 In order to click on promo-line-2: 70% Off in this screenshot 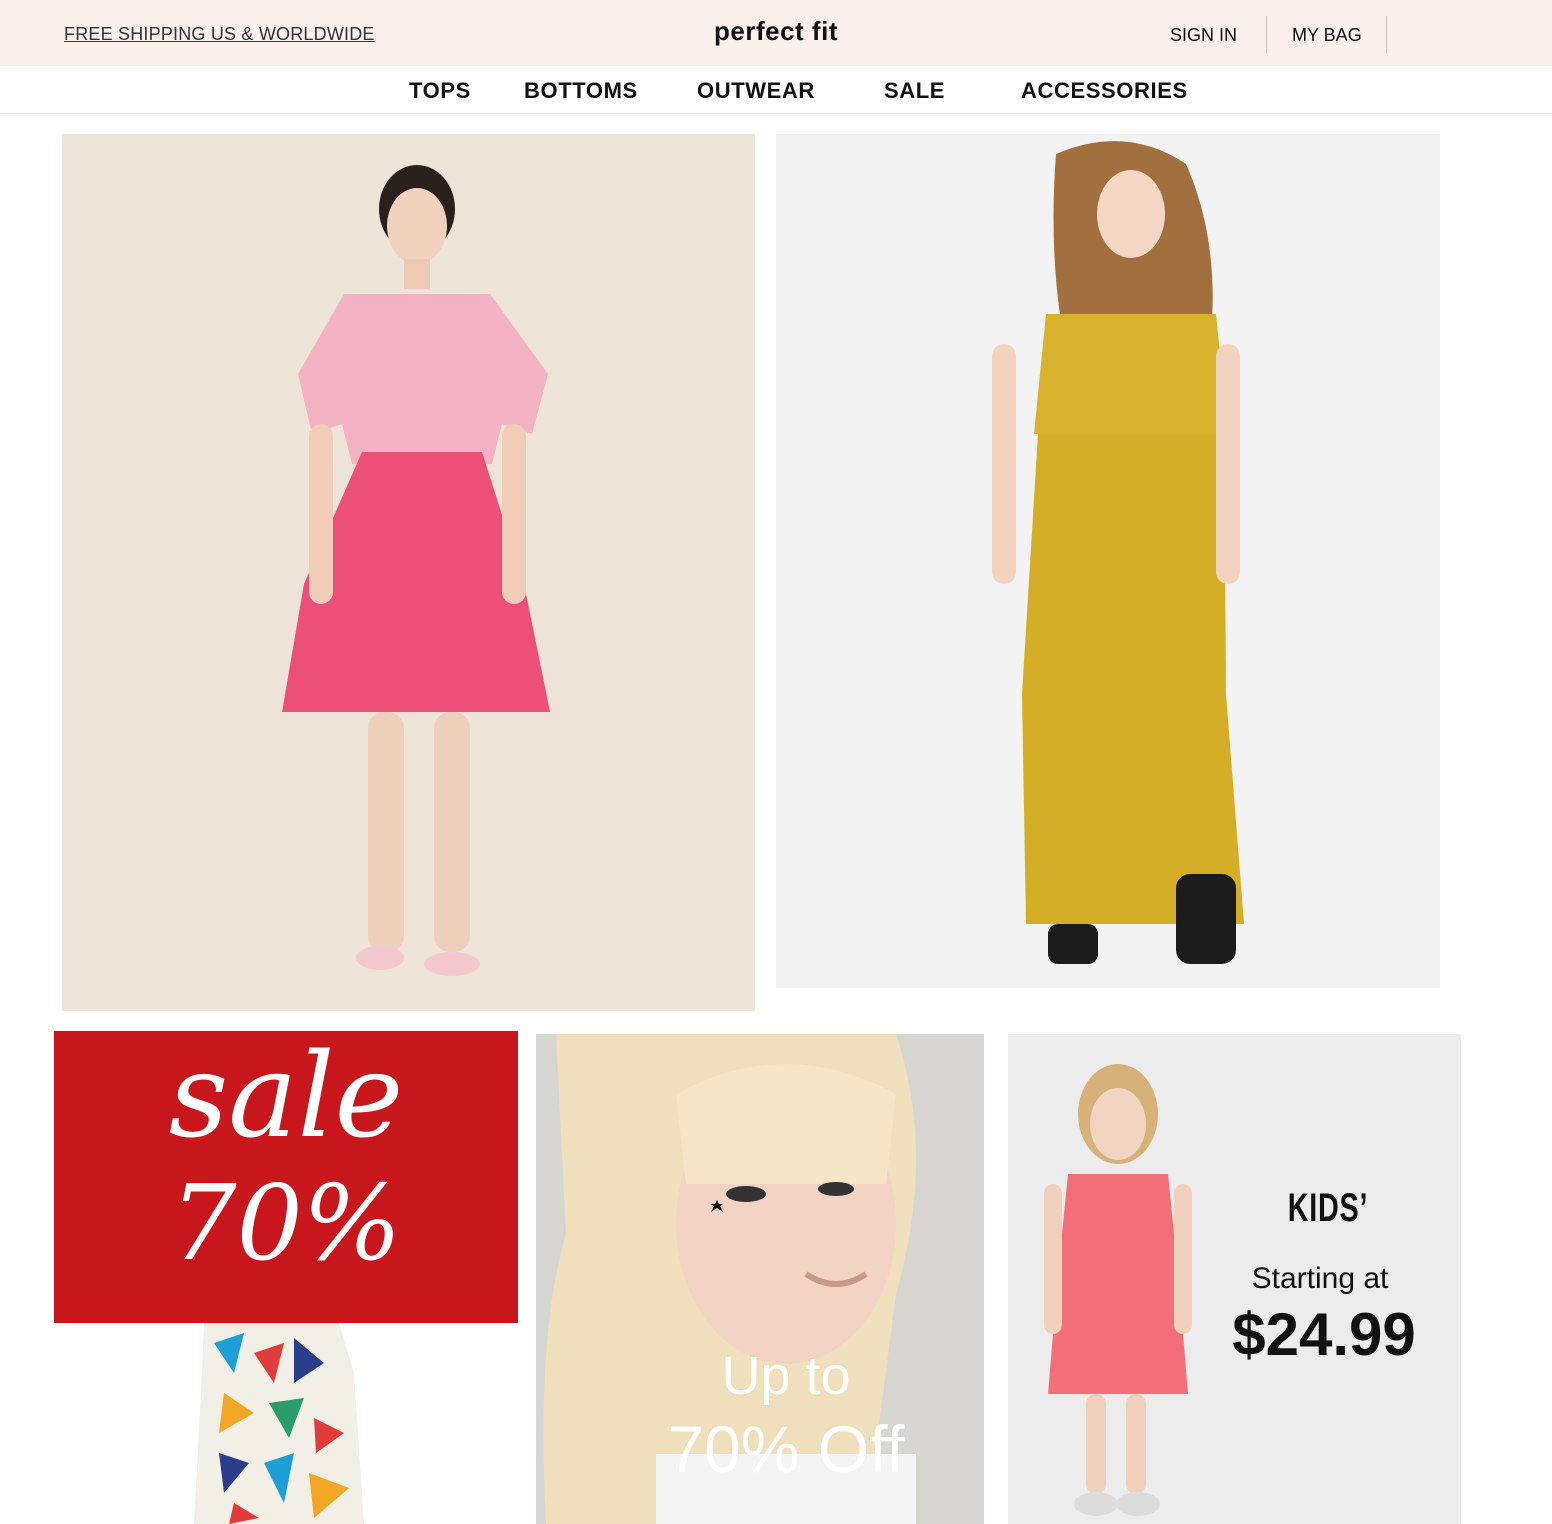, I will do `click(786, 1449)`.